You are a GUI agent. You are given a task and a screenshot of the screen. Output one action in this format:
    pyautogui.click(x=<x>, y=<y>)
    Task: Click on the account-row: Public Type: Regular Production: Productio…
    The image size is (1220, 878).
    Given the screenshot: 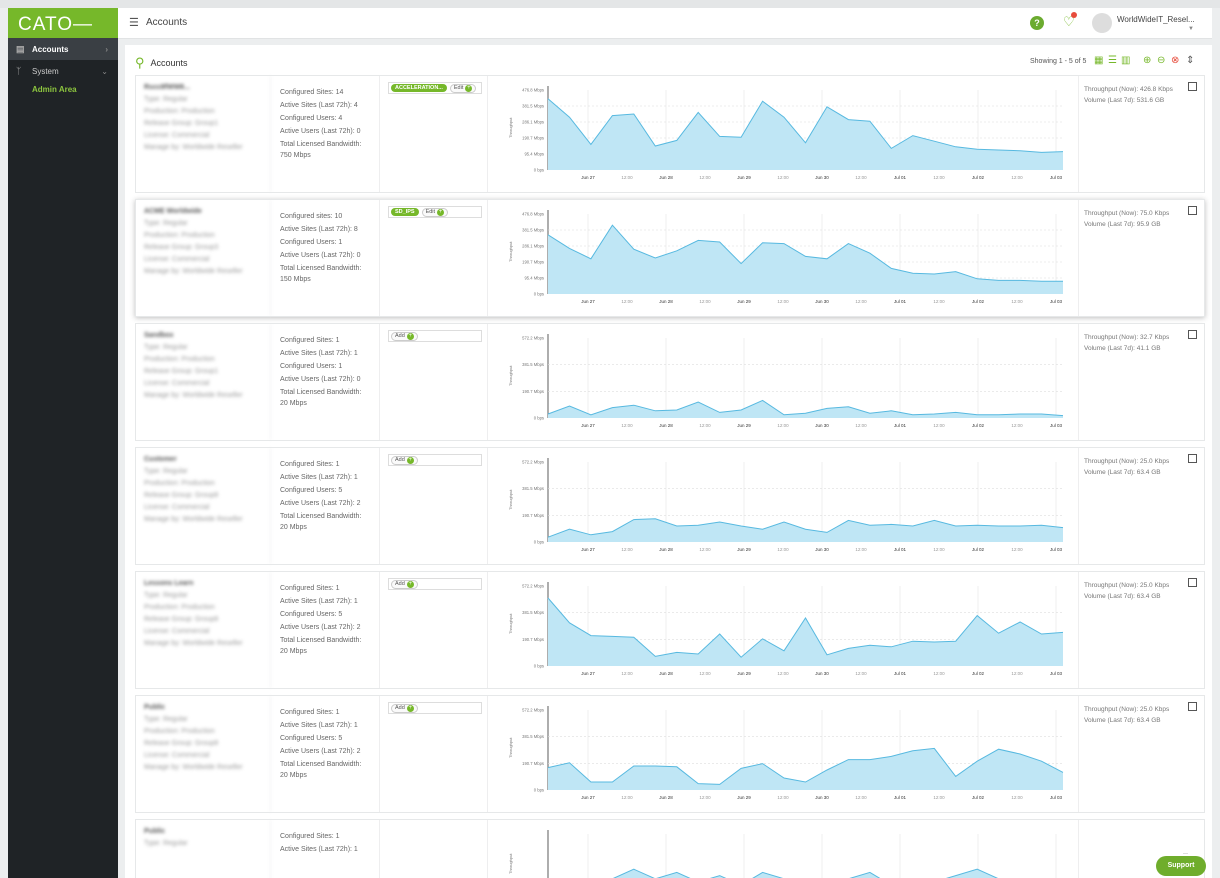 What is the action you would take?
    pyautogui.click(x=670, y=754)
    